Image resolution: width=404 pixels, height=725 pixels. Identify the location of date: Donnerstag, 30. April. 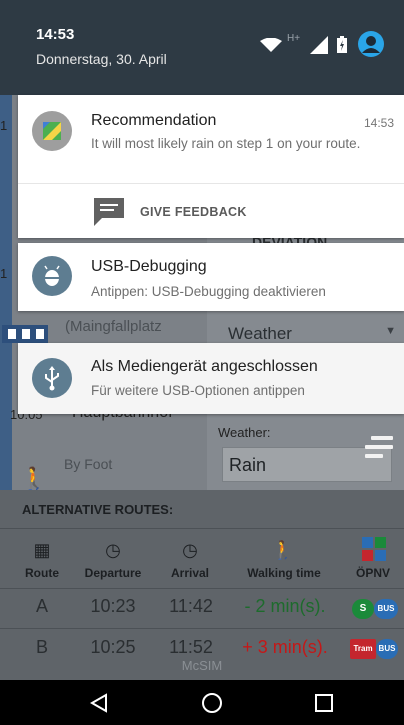
(101, 59).